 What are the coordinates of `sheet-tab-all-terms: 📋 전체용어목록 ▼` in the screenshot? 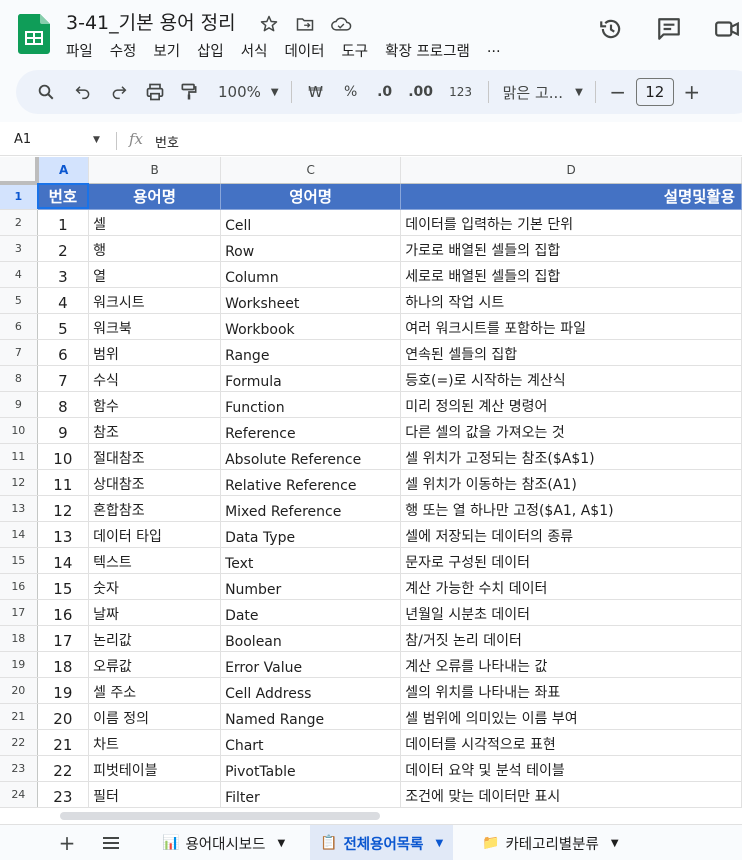 It's located at (382, 842).